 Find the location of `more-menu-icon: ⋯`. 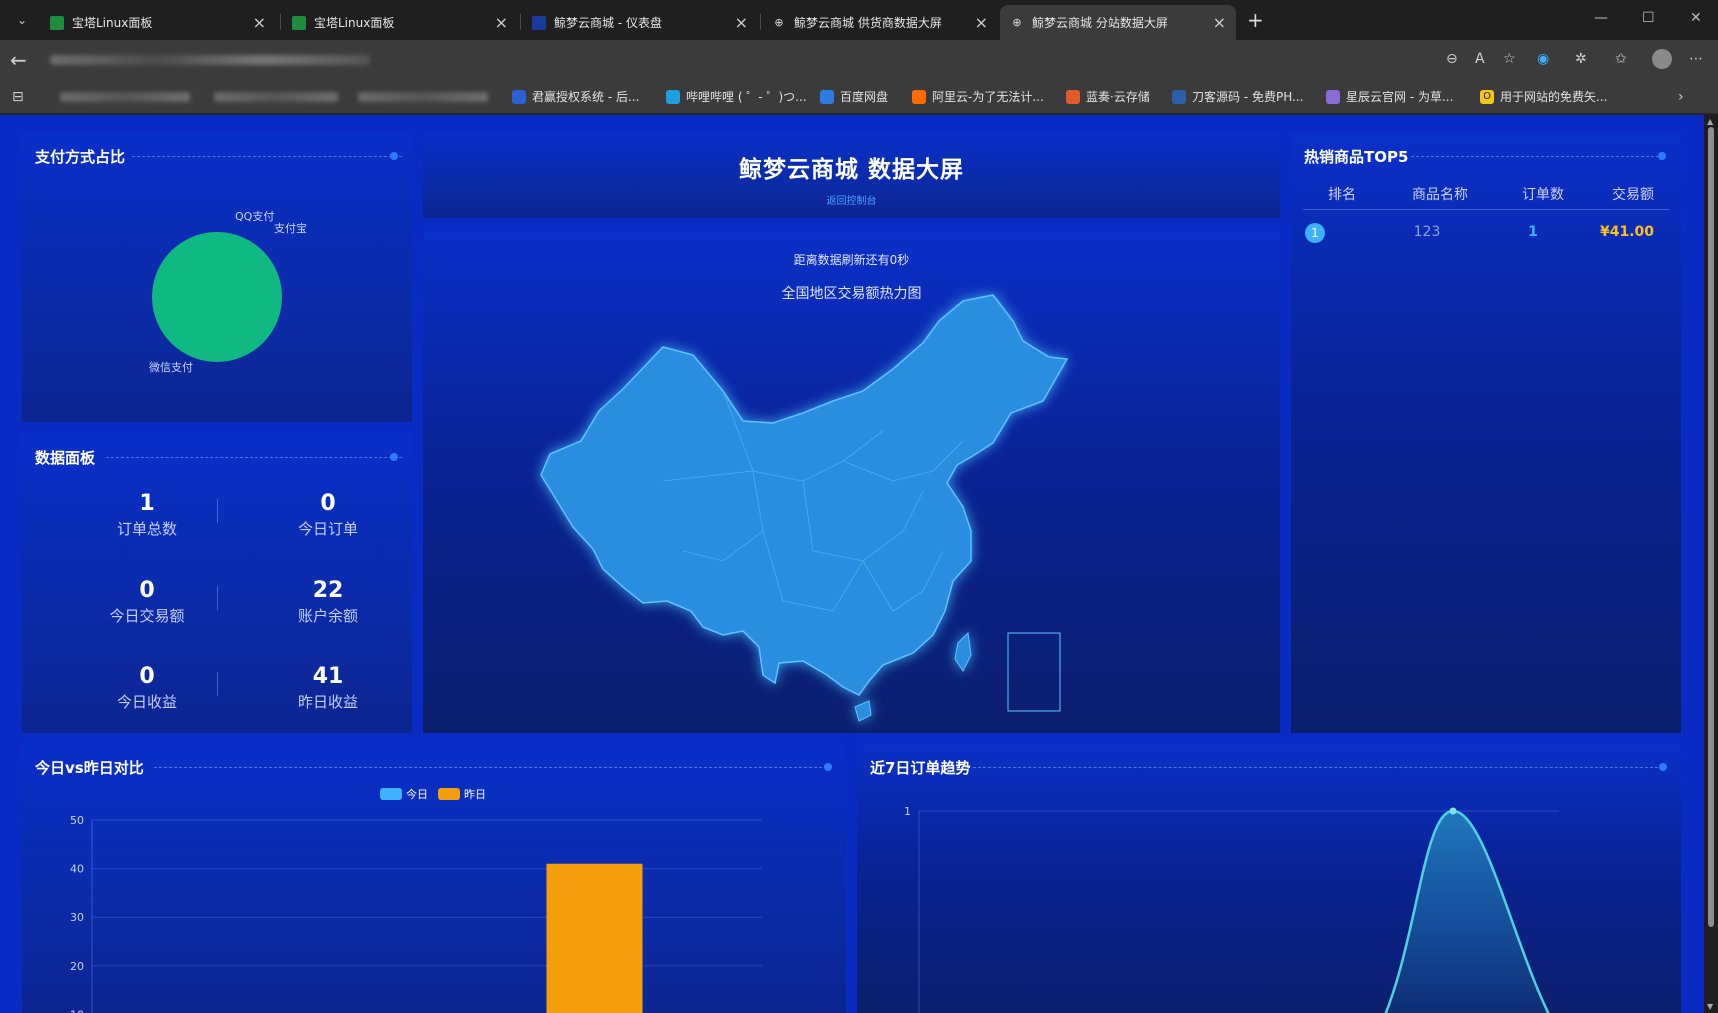

more-menu-icon: ⋯ is located at coordinates (1696, 59).